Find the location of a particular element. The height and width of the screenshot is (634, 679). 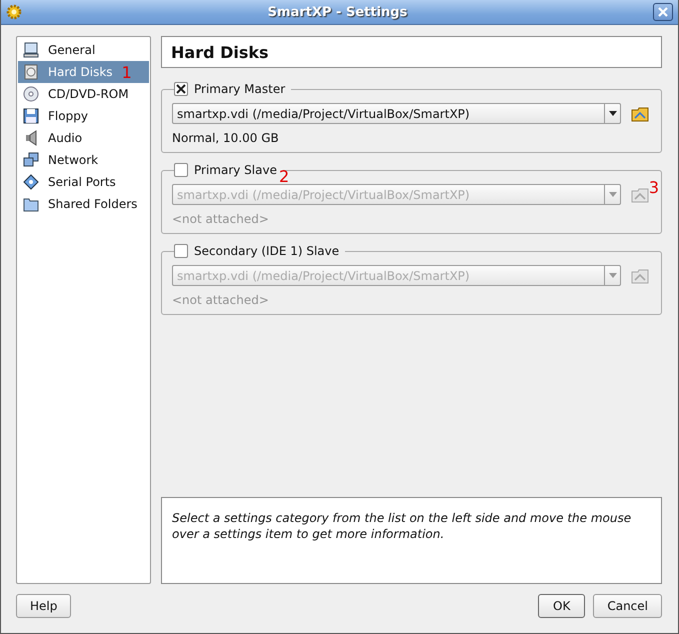

disk-combo: smartxp.vdi (/media/Project/VirtualBox/SmartXP) is located at coordinates (396, 113).